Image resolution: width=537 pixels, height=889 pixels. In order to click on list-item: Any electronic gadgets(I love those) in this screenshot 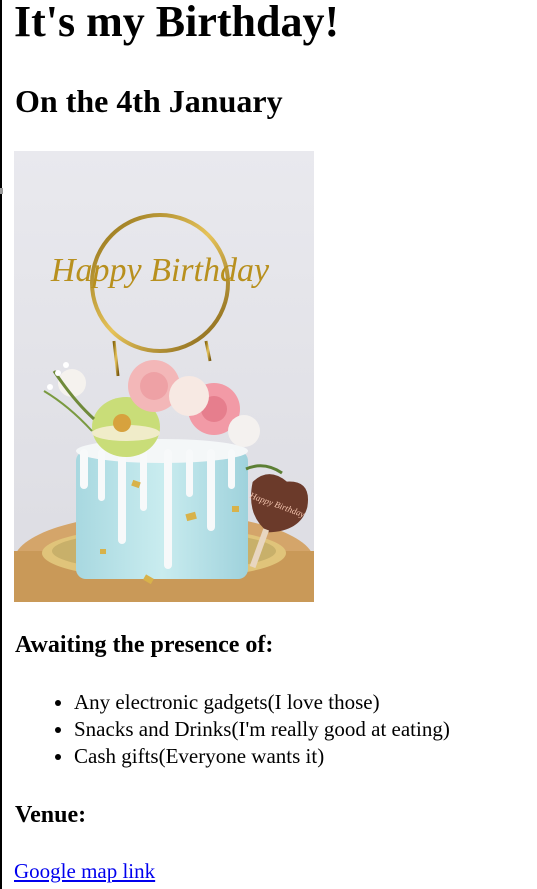, I will do `click(262, 702)`.